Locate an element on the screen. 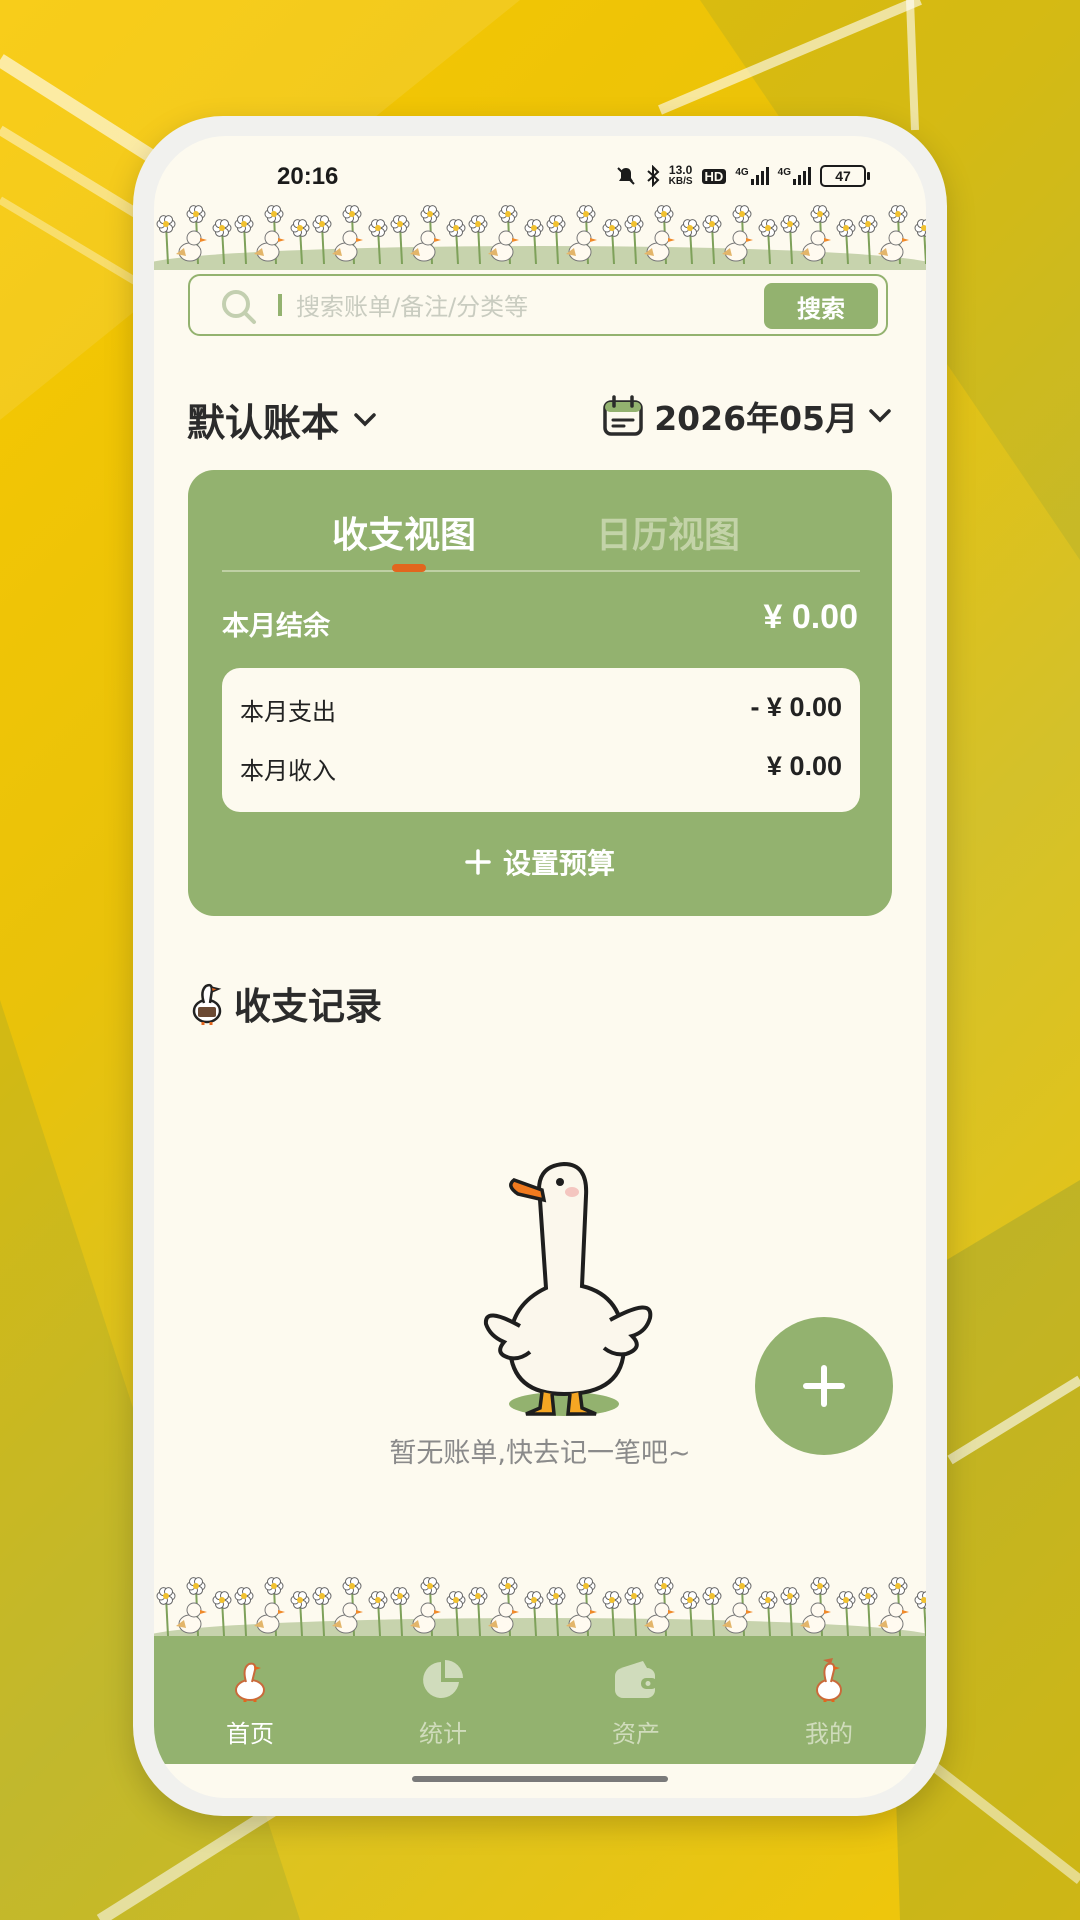 Image resolution: width=1080 pixels, height=1920 pixels. ledger-selector: 默认账本 is located at coordinates (282, 419).